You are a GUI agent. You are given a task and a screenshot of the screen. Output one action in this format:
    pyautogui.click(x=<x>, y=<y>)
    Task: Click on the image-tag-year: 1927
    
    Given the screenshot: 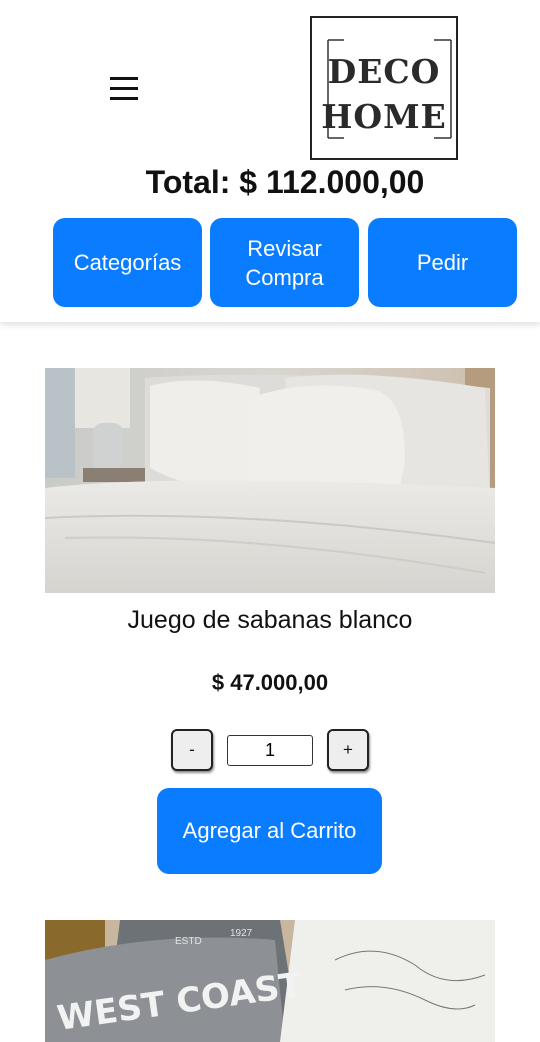 What is the action you would take?
    pyautogui.click(x=241, y=933)
    